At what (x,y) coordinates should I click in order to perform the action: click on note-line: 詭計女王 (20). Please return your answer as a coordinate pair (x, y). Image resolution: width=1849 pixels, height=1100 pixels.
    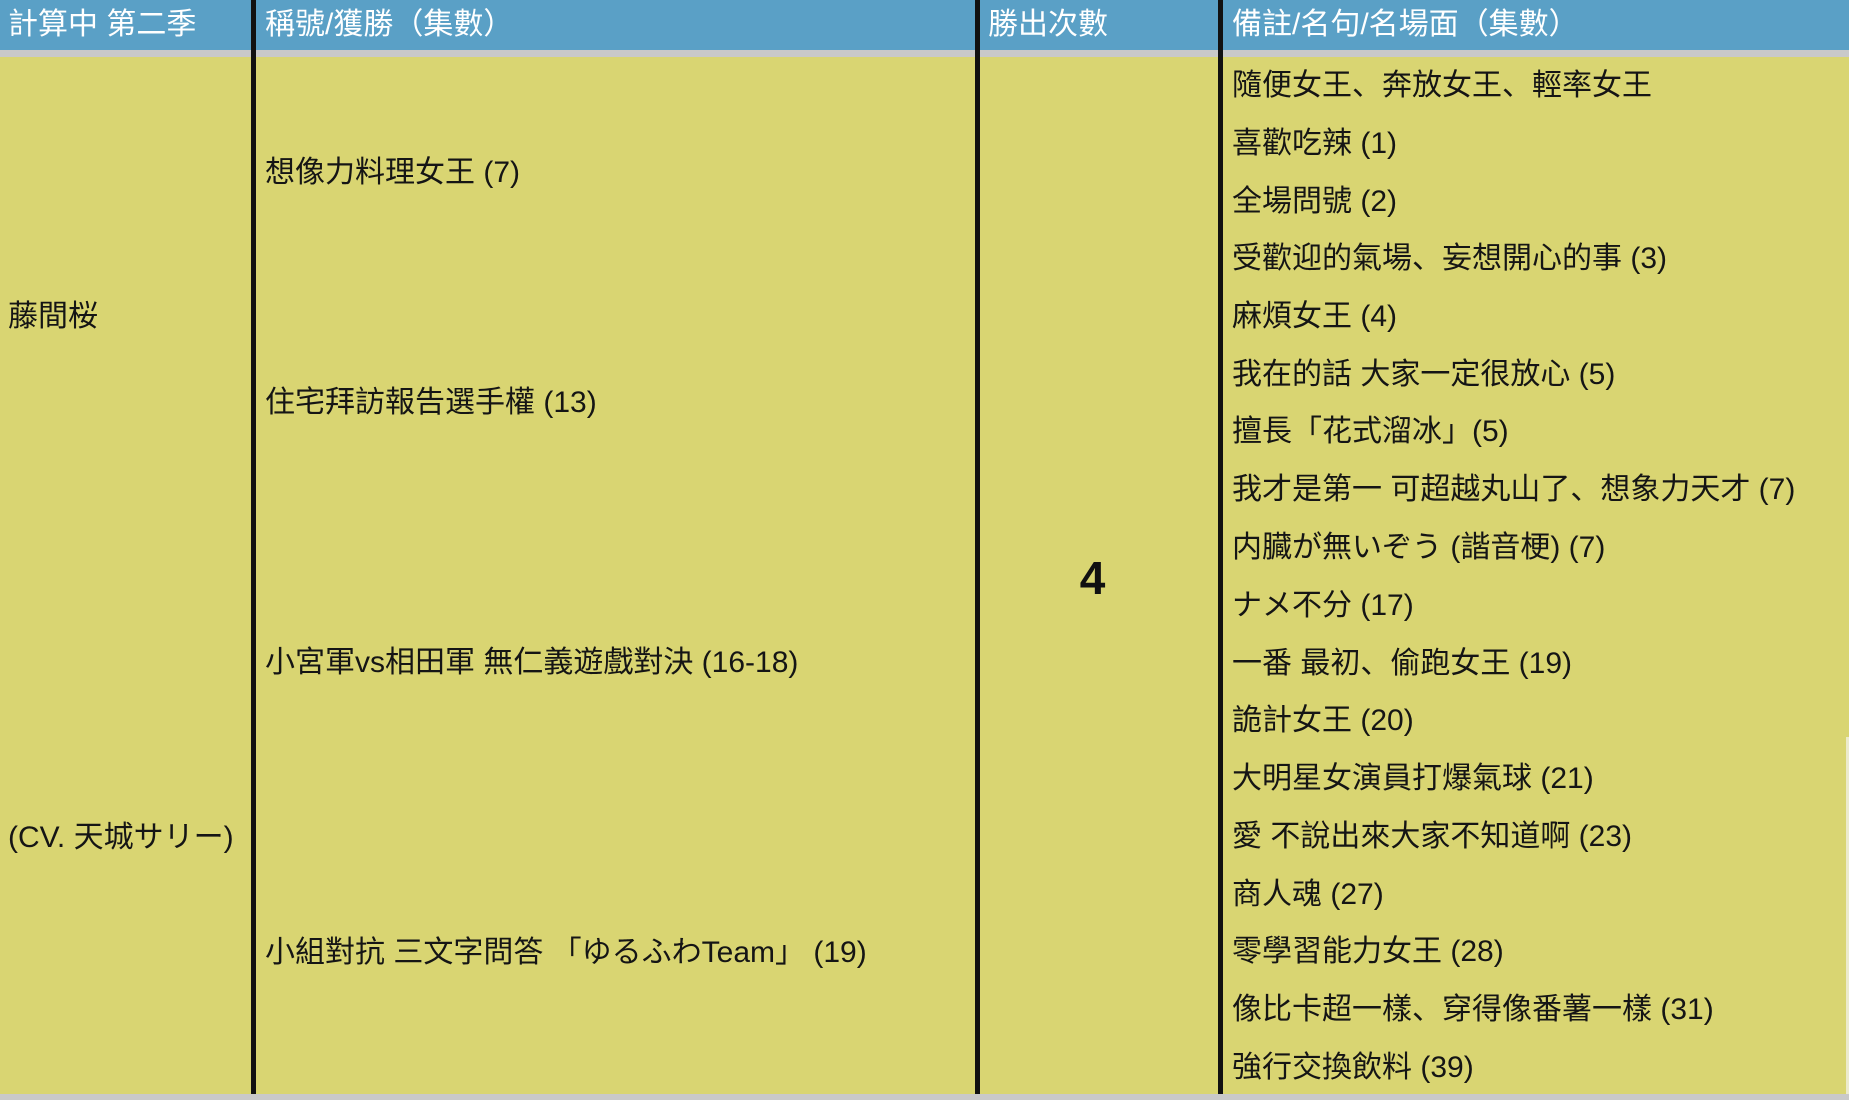
    Looking at the image, I should click on (1323, 720).